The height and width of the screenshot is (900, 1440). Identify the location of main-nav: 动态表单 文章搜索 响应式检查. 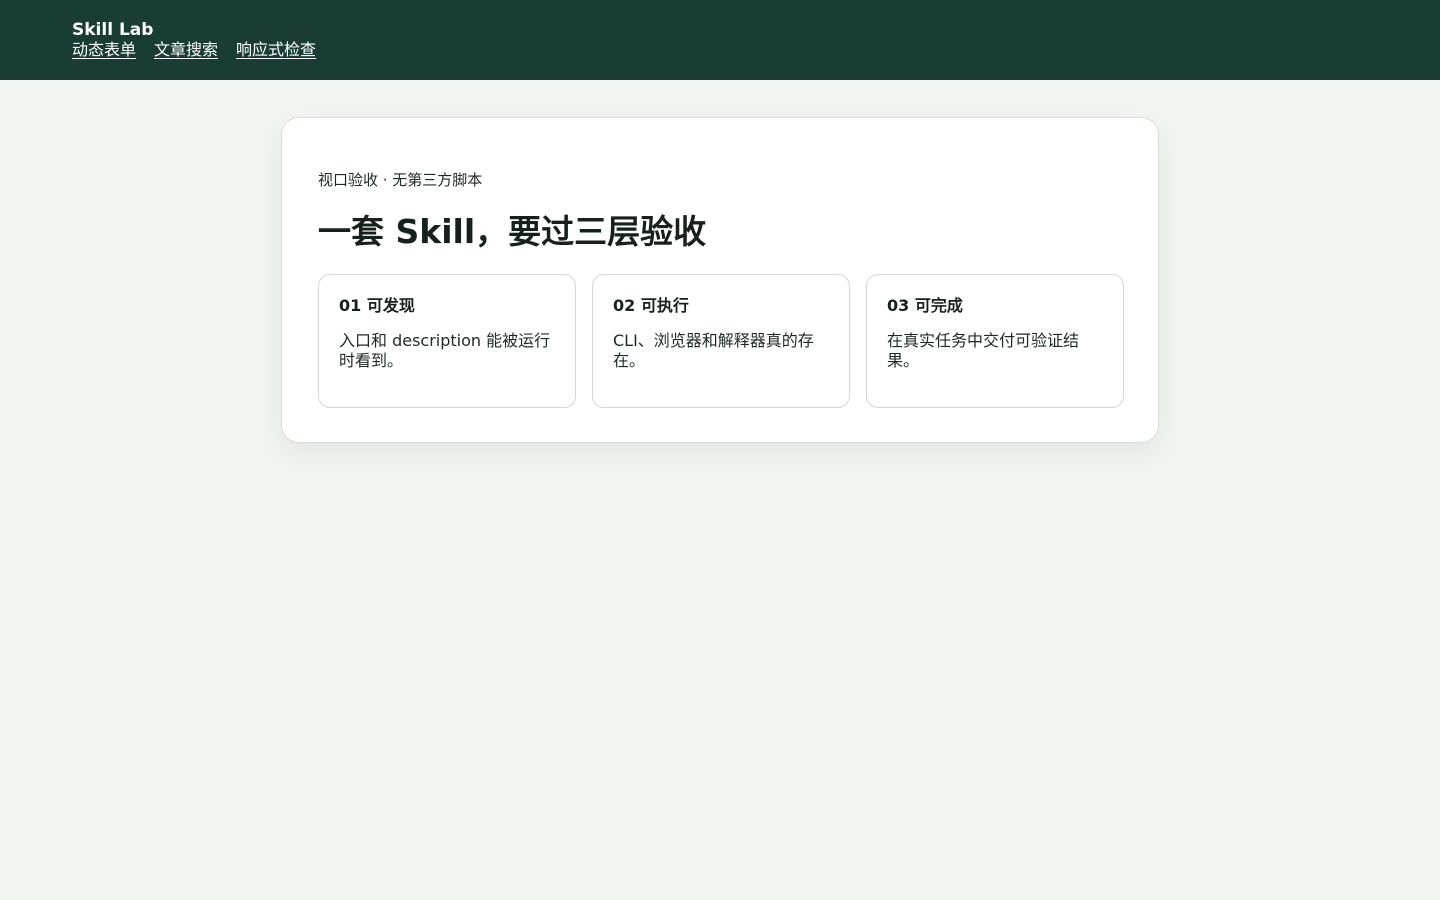
(720, 50).